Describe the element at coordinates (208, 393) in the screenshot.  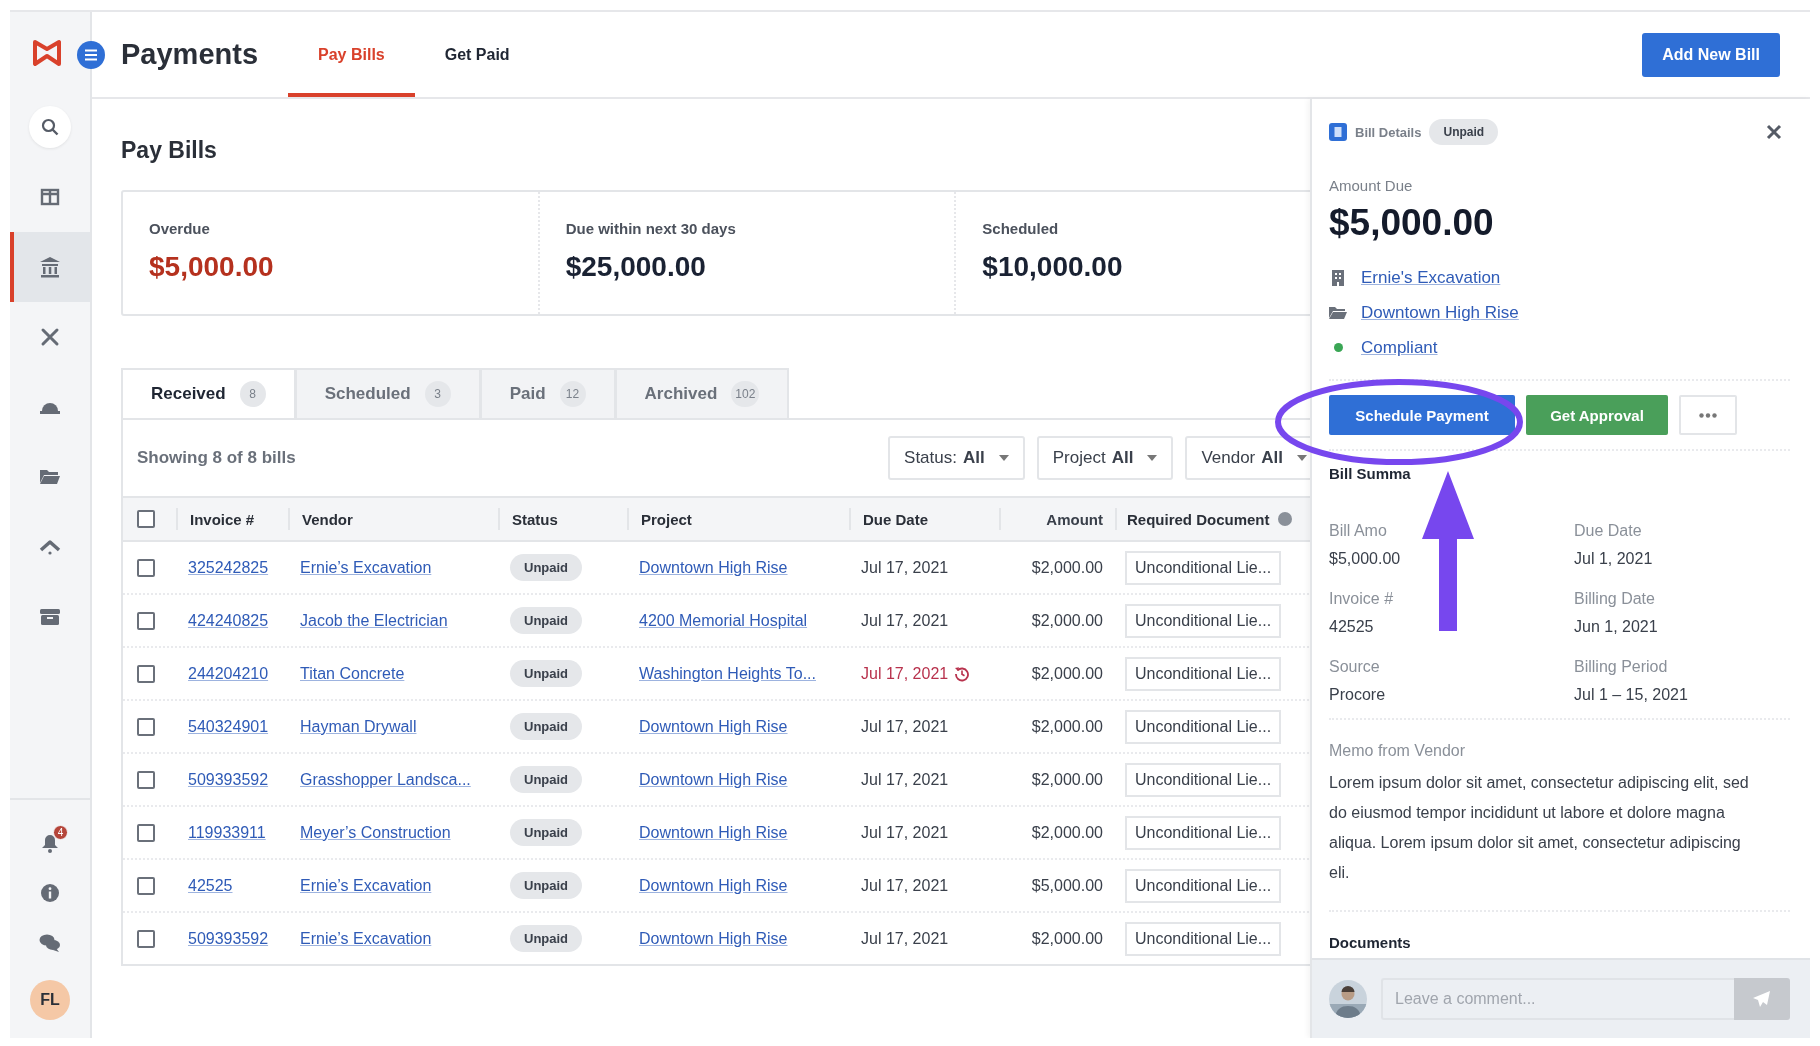
I see `bills-tab: Received 8` at that location.